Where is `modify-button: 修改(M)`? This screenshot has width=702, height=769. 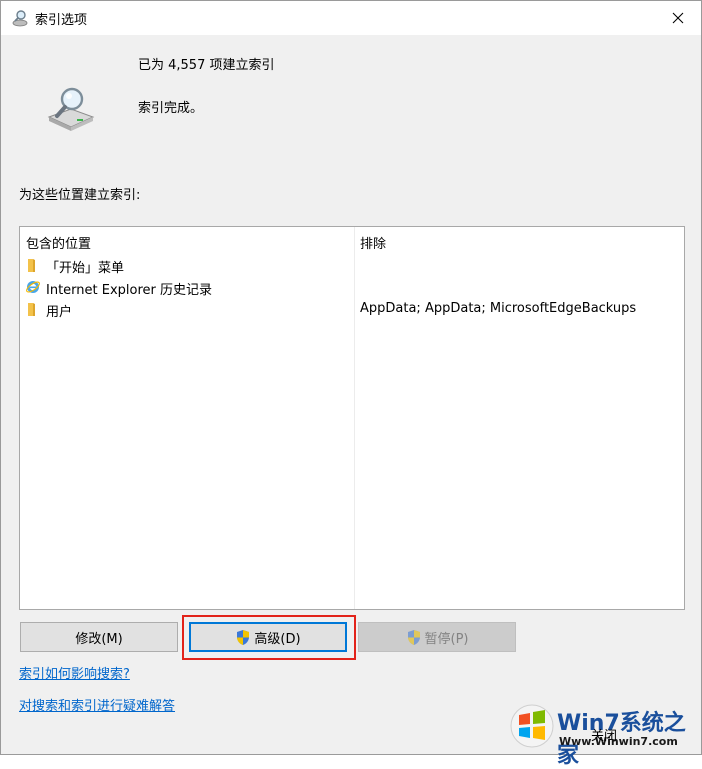
modify-button: 修改(M) is located at coordinates (99, 637).